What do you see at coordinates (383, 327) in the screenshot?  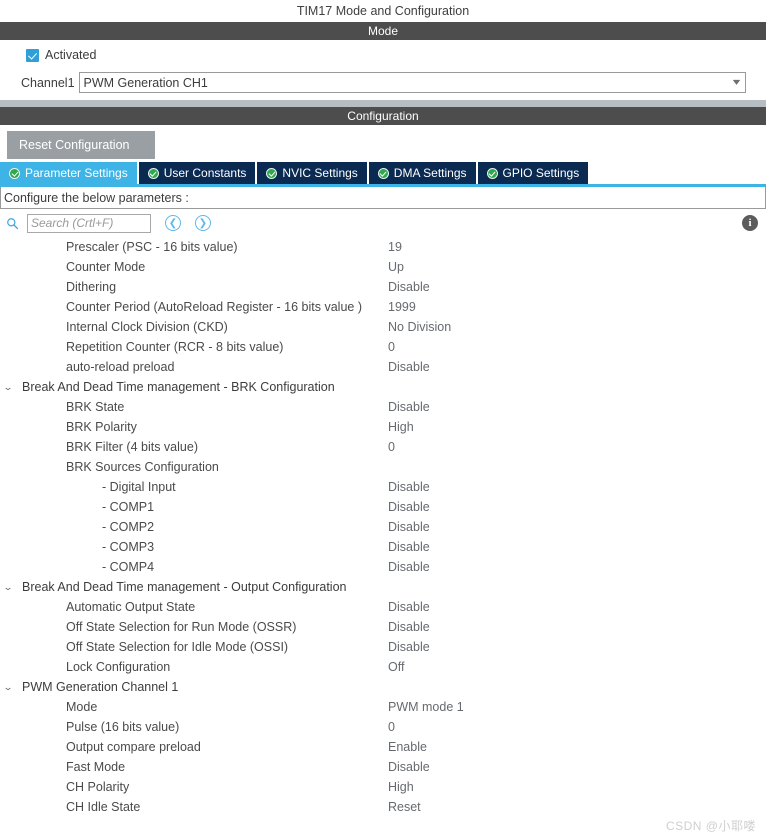 I see `parameter-row: Internal Clock Division (CKD) No Division` at bounding box center [383, 327].